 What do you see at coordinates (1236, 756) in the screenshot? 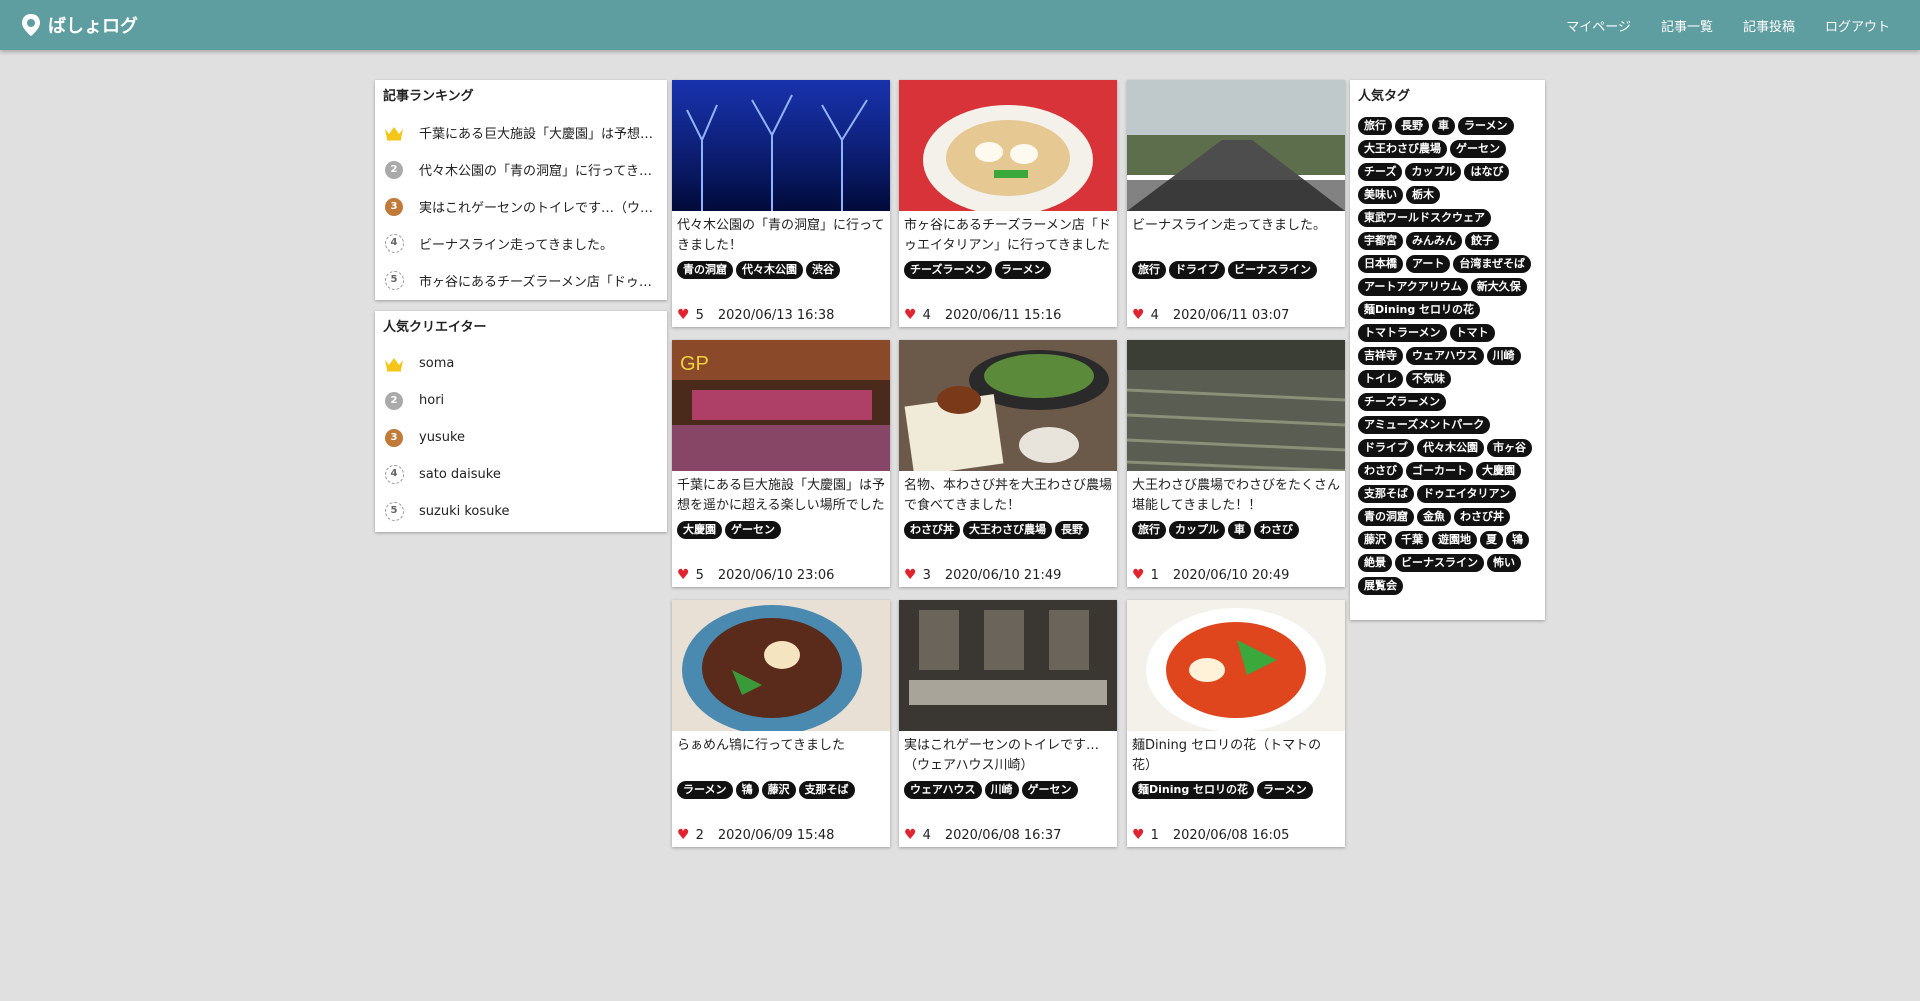
I see `post-title: 麺Dining セロリの花（トマトの花）` at bounding box center [1236, 756].